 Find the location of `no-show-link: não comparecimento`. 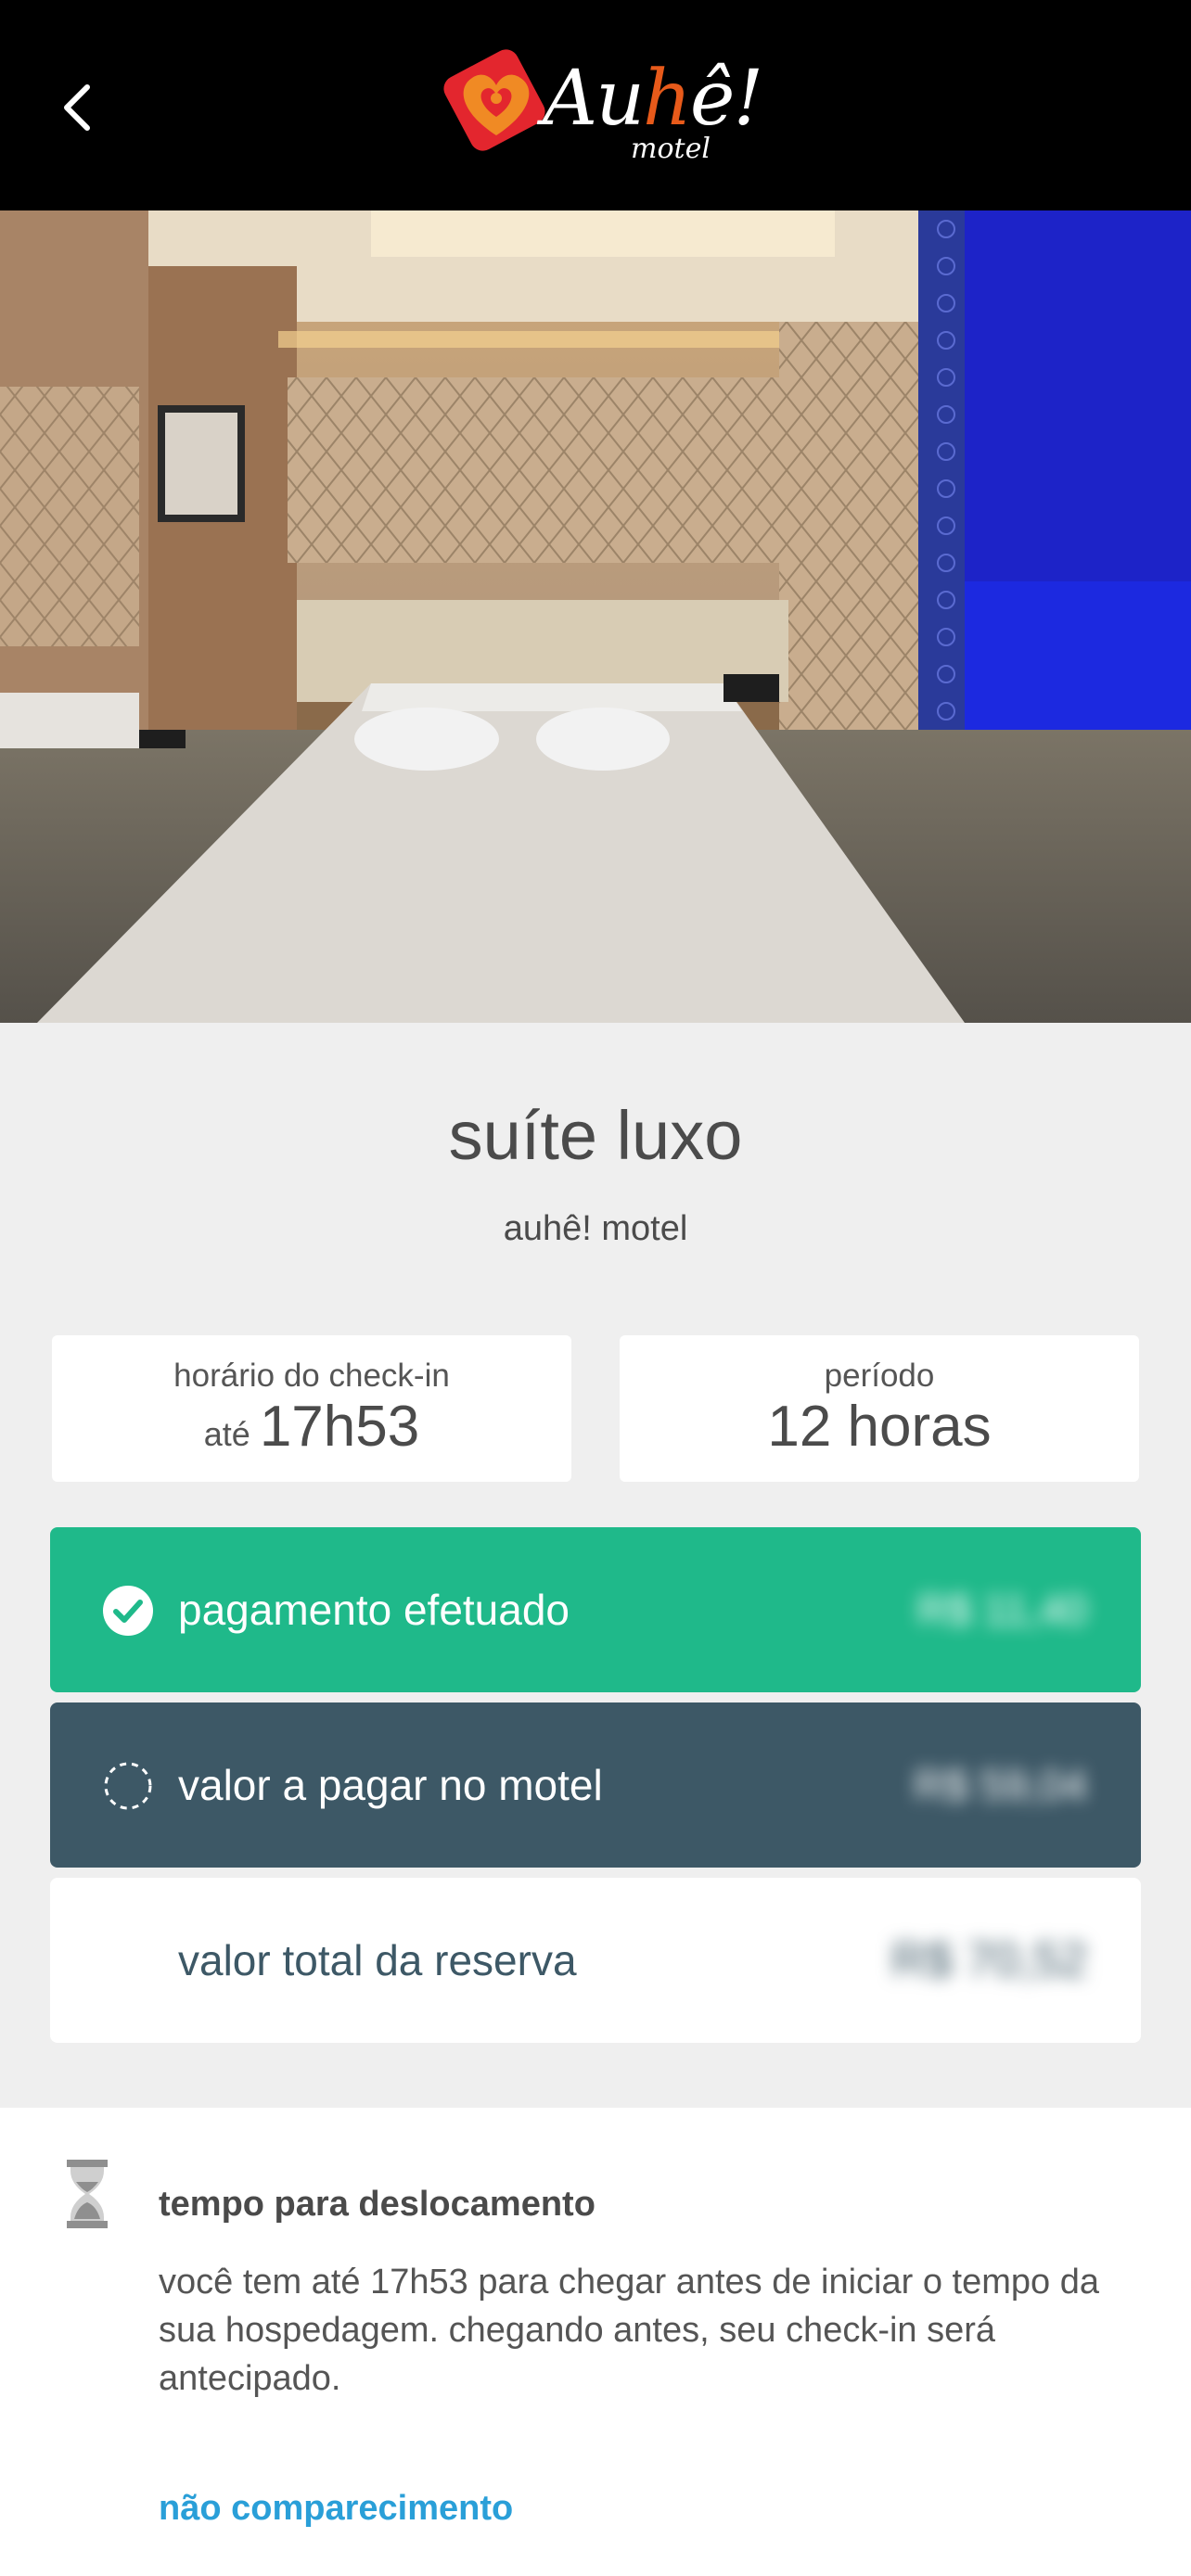

no-show-link: não comparecimento is located at coordinates (336, 2508).